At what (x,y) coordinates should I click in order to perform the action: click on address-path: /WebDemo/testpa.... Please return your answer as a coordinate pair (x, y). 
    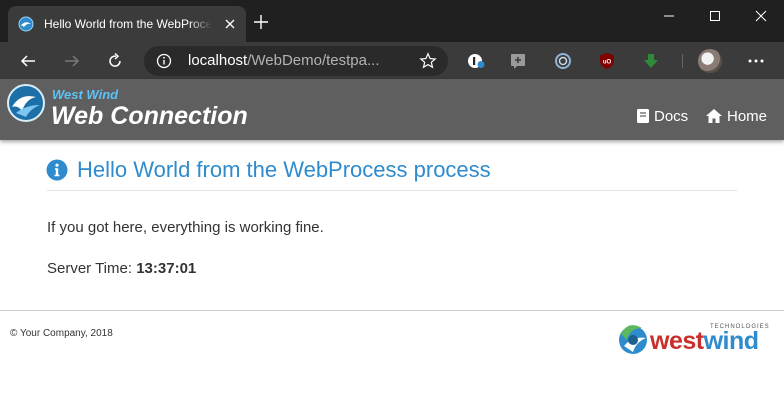
    Looking at the image, I should click on (313, 60).